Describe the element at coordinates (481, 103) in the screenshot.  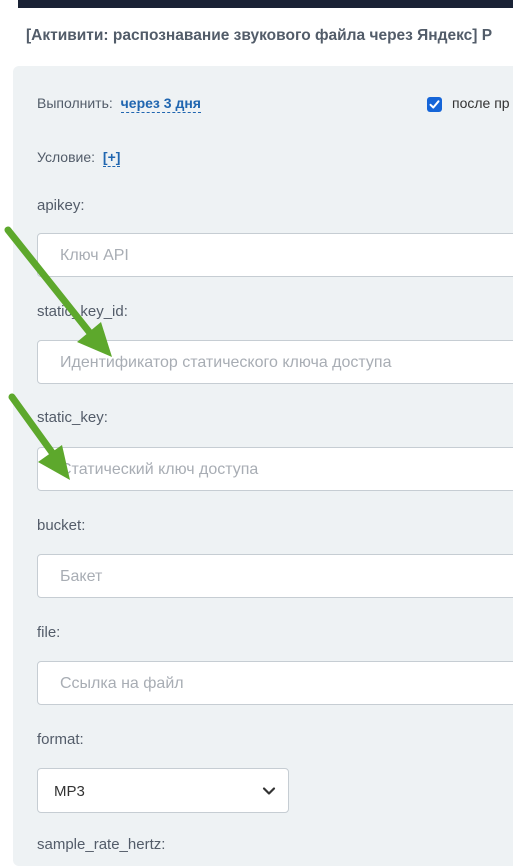
I see `after-checkbox-label: после пр` at that location.